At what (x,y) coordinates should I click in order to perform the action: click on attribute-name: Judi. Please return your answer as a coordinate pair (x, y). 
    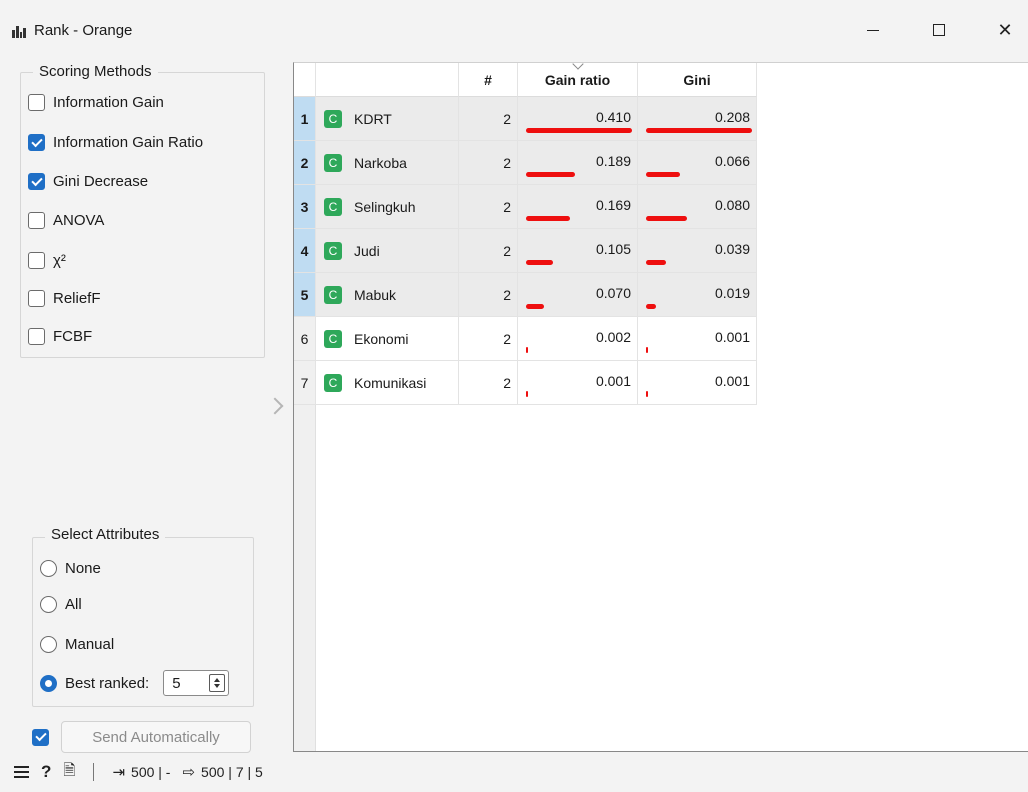
    Looking at the image, I should click on (367, 250).